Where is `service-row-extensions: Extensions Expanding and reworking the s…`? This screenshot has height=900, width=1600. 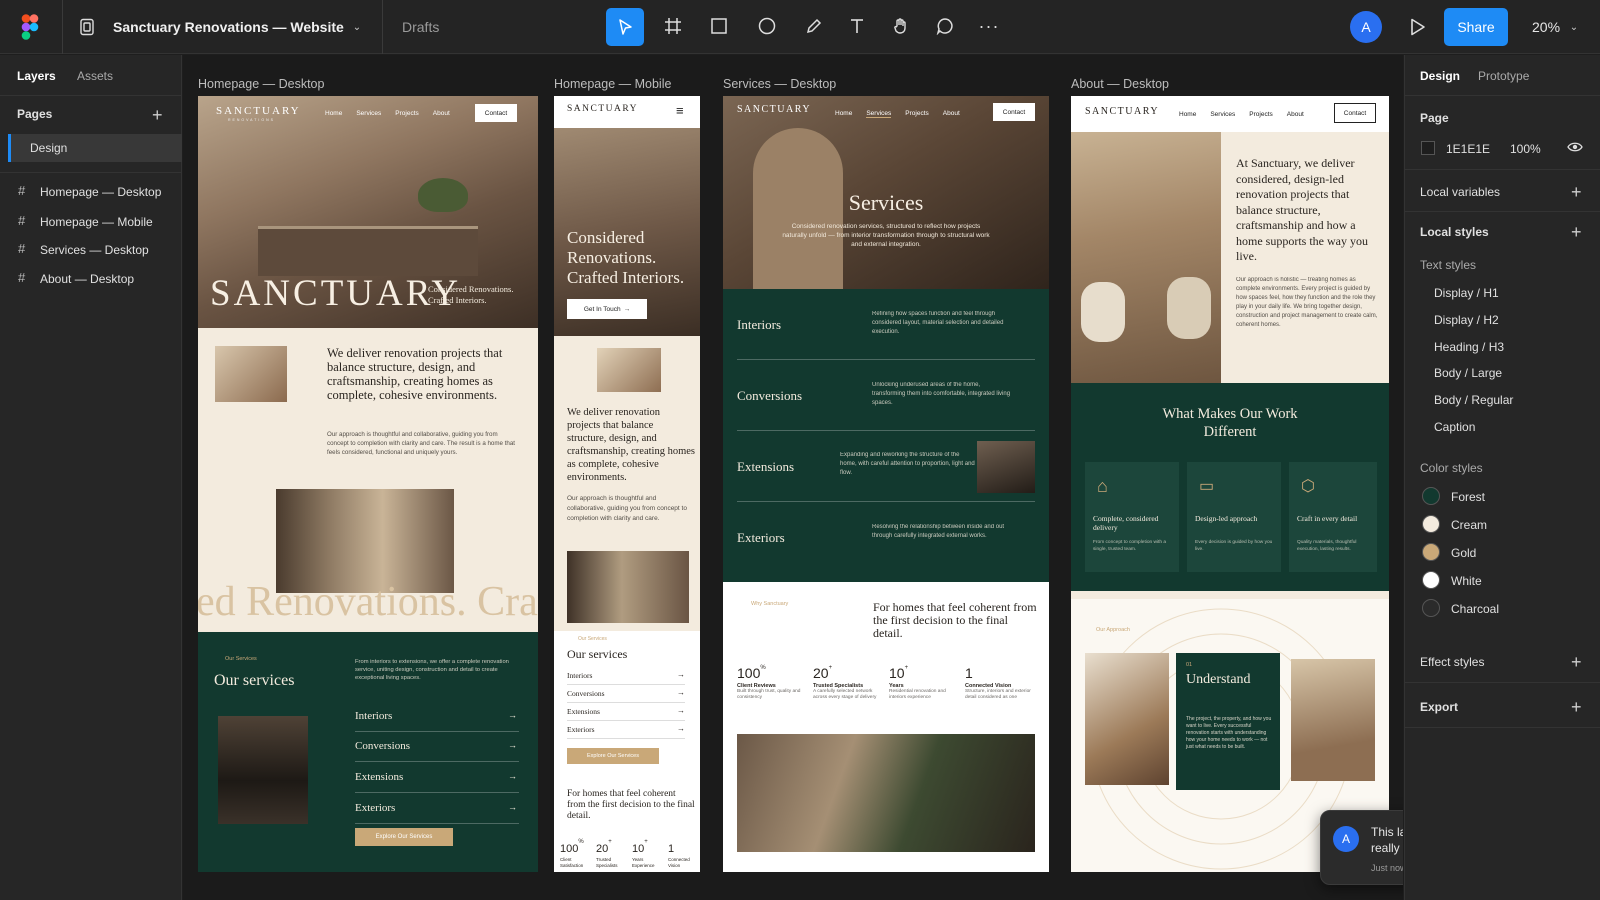
service-row-extensions: Extensions Expanding and reworking the s… is located at coordinates (886, 466).